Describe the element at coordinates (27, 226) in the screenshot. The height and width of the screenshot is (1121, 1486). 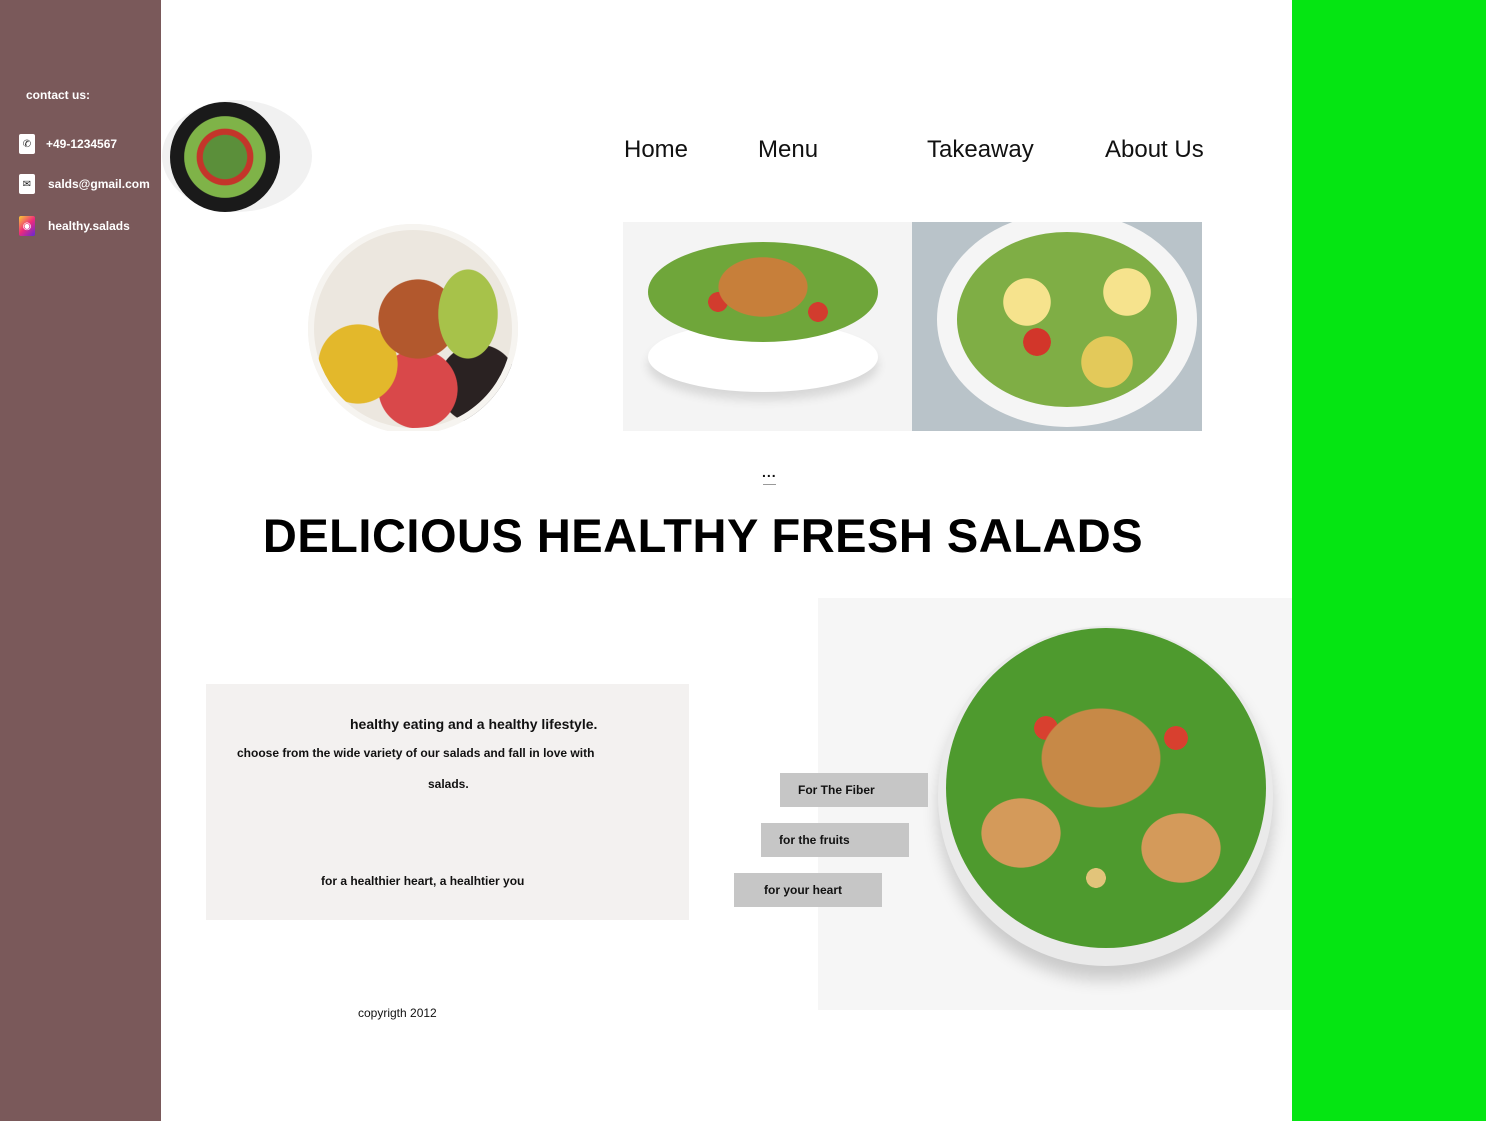
I see `instagram-icon: ◉` at that location.